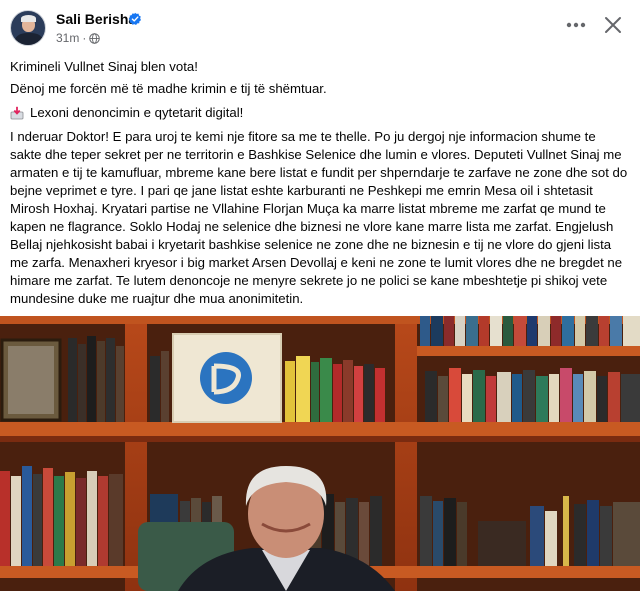  Describe the element at coordinates (613, 25) in the screenshot. I see `close-icon` at that location.